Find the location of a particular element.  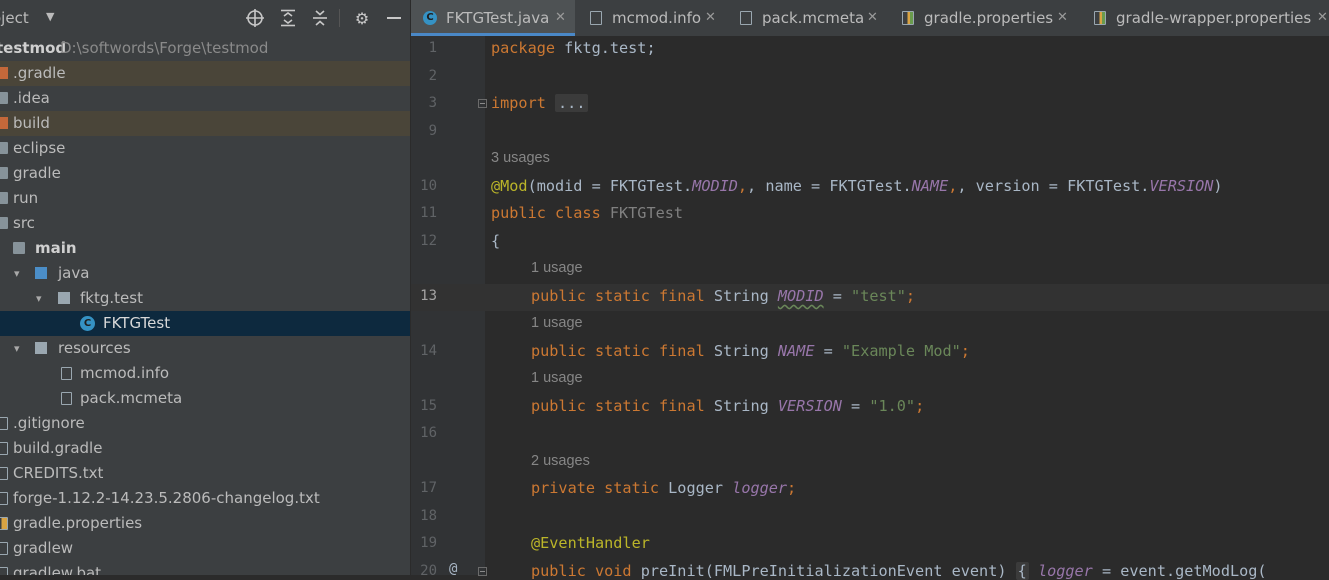

line-number: 17 is located at coordinates (424, 488).